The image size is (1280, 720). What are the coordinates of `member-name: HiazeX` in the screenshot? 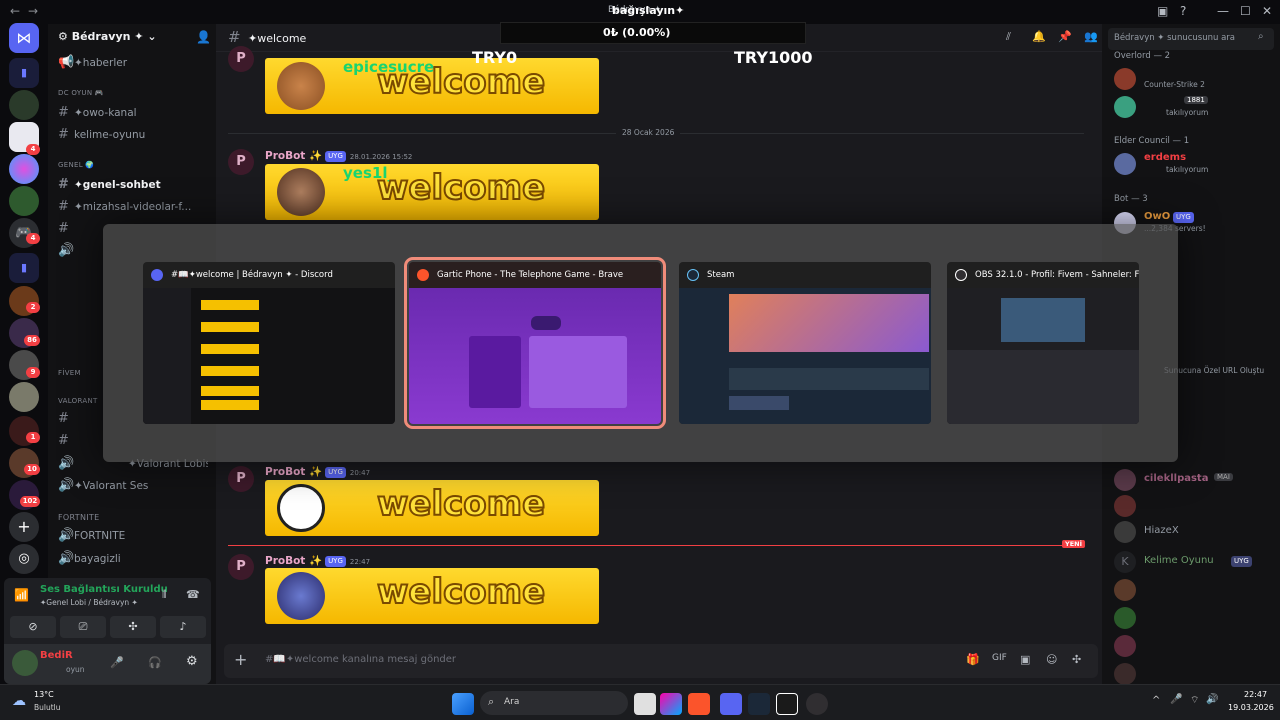 It's located at (1161, 530).